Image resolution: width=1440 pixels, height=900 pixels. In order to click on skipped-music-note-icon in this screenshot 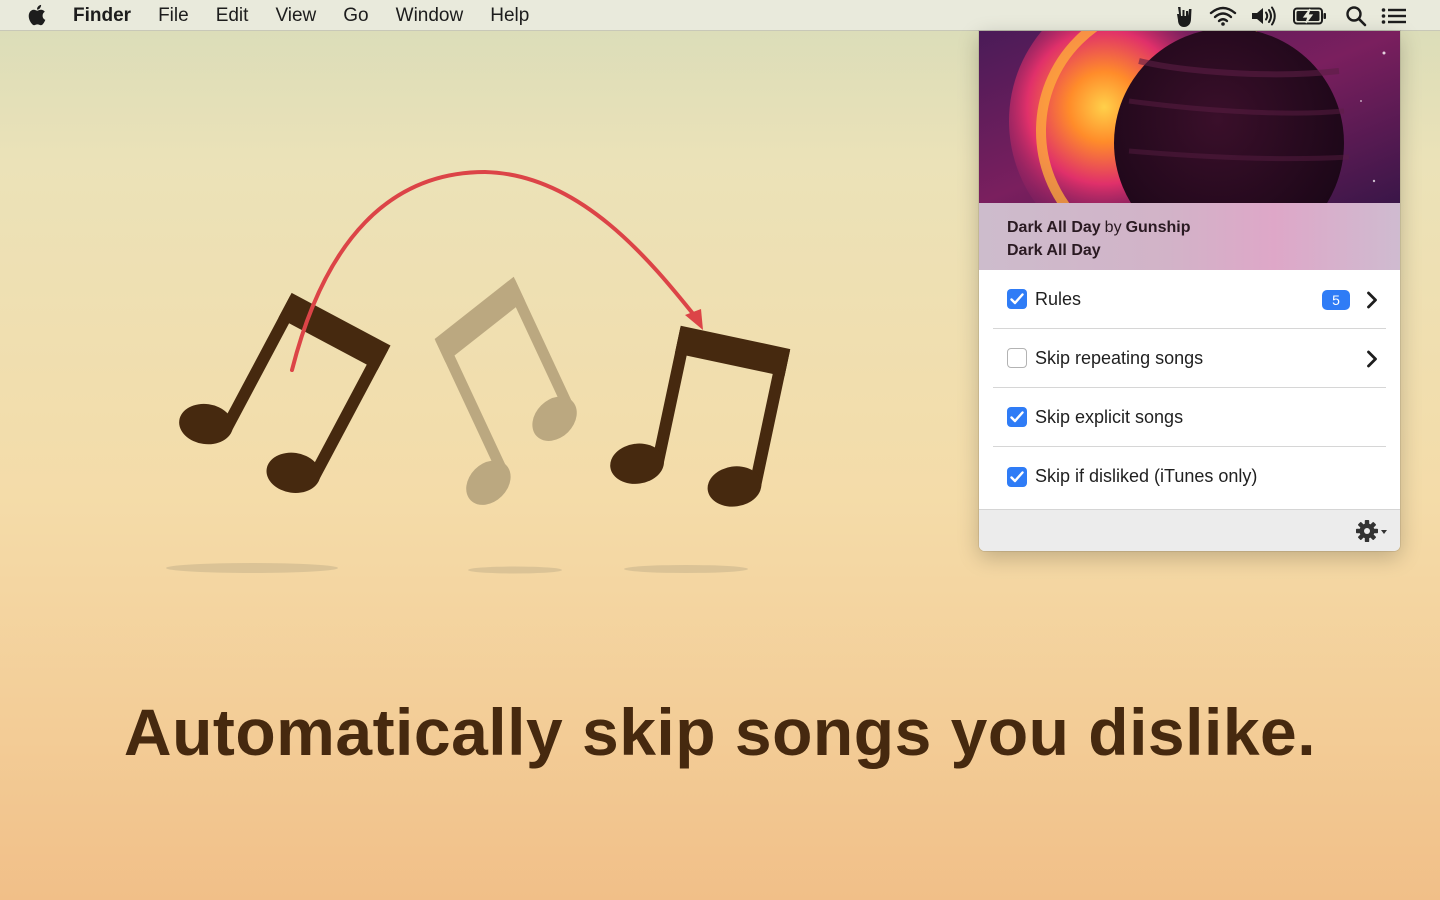, I will do `click(285, 392)`.